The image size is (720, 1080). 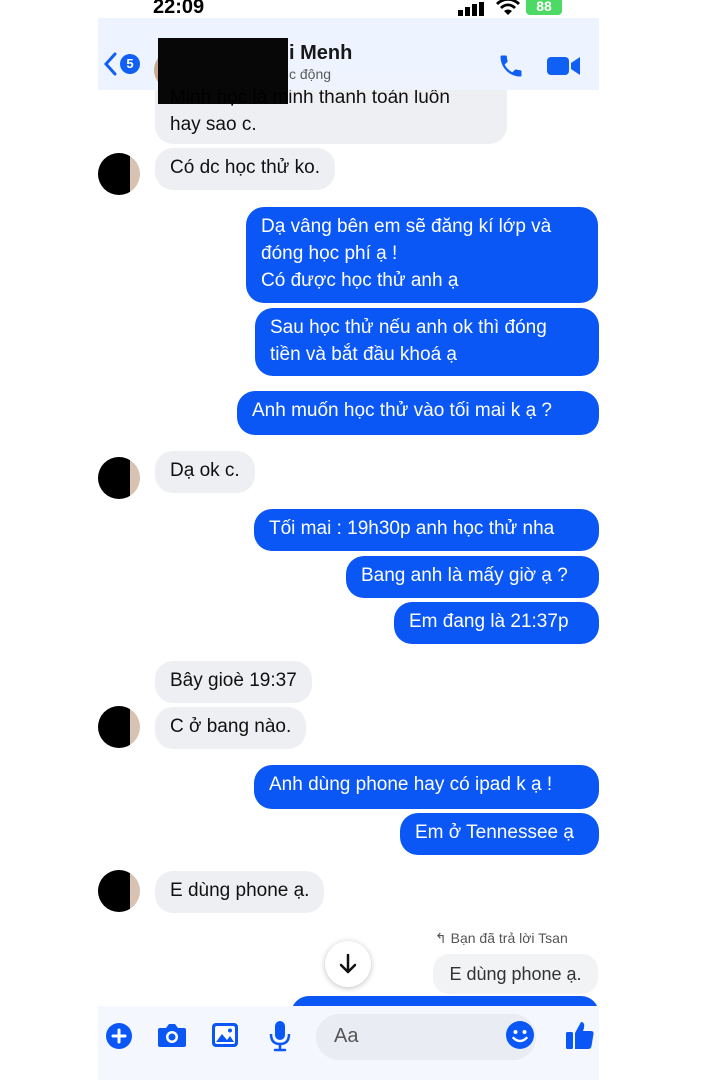 I want to click on message-input: Aa, so click(x=426, y=1037).